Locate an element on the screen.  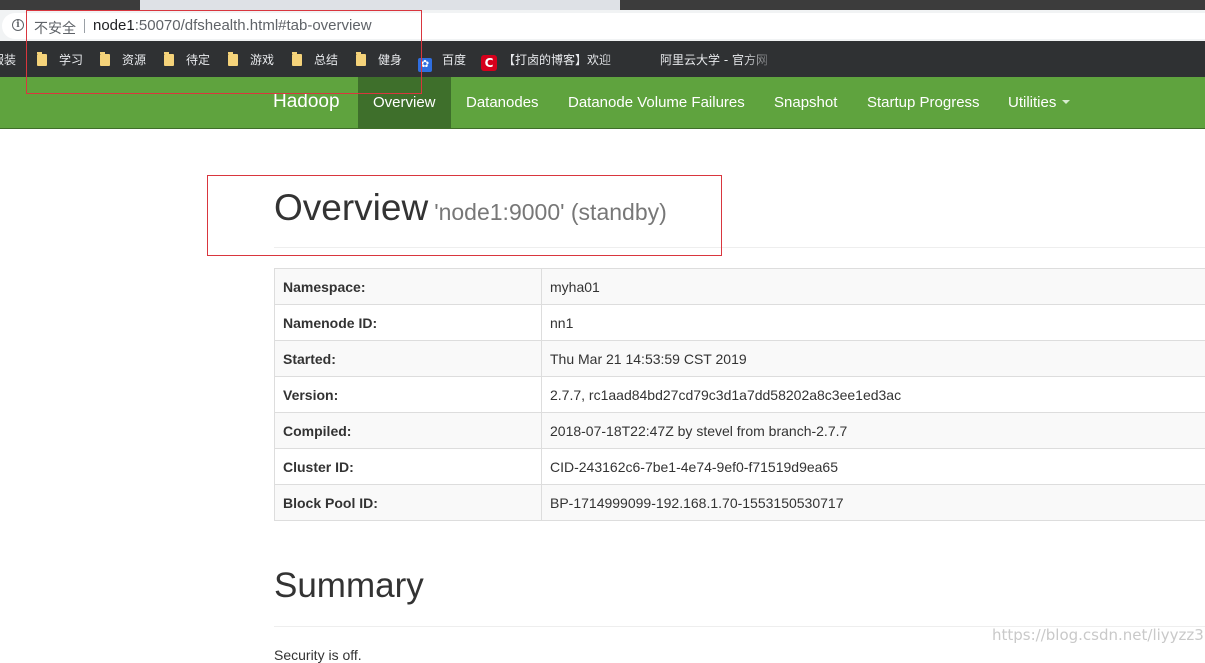
row-value: Thu Mar 21 14:53:59 CST 2019 is located at coordinates (873, 359).